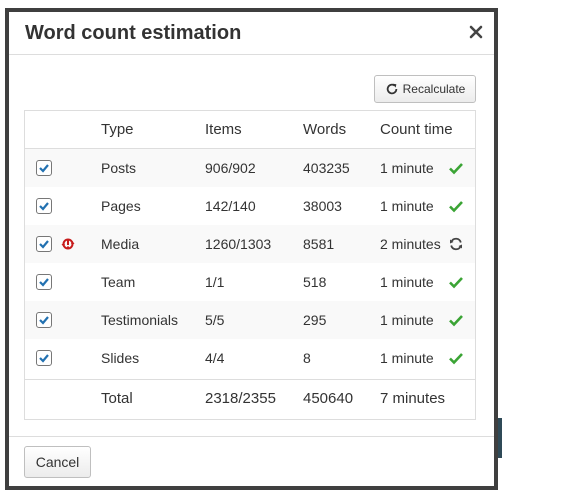 The width and height of the screenshot is (565, 497). Describe the element at coordinates (120, 358) in the screenshot. I see `row-type: Slides` at that location.